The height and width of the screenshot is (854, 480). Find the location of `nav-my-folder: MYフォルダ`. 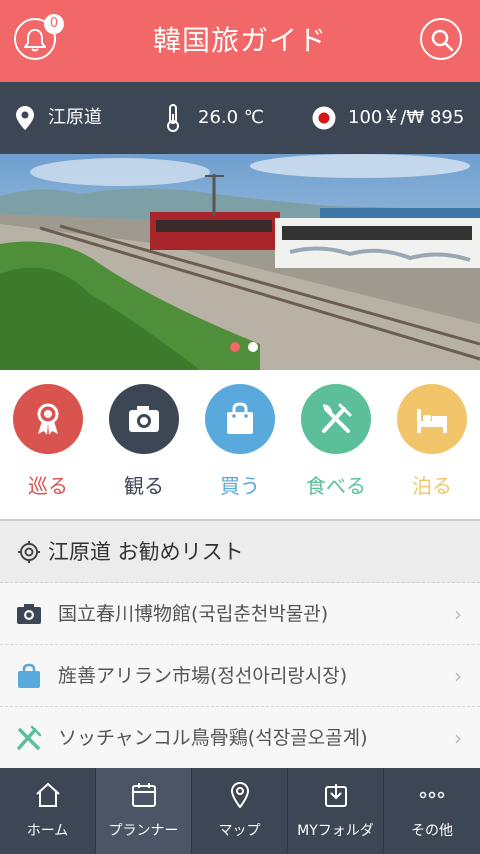

nav-my-folder: MYフォルダ is located at coordinates (336, 811).